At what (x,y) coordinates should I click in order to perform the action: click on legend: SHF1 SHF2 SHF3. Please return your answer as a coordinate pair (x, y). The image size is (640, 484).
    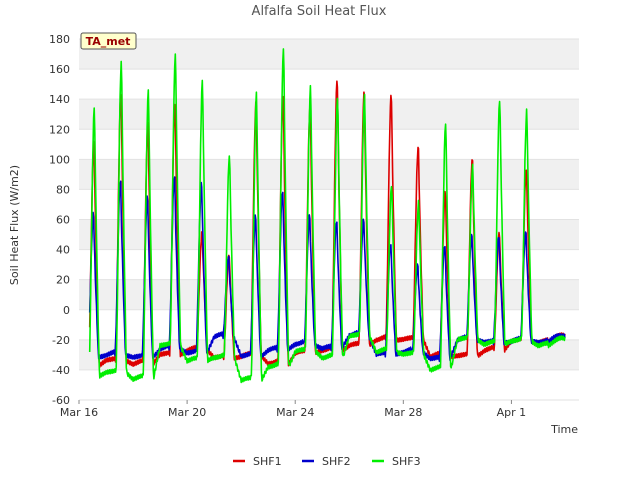
    Looking at the image, I should click on (327, 461).